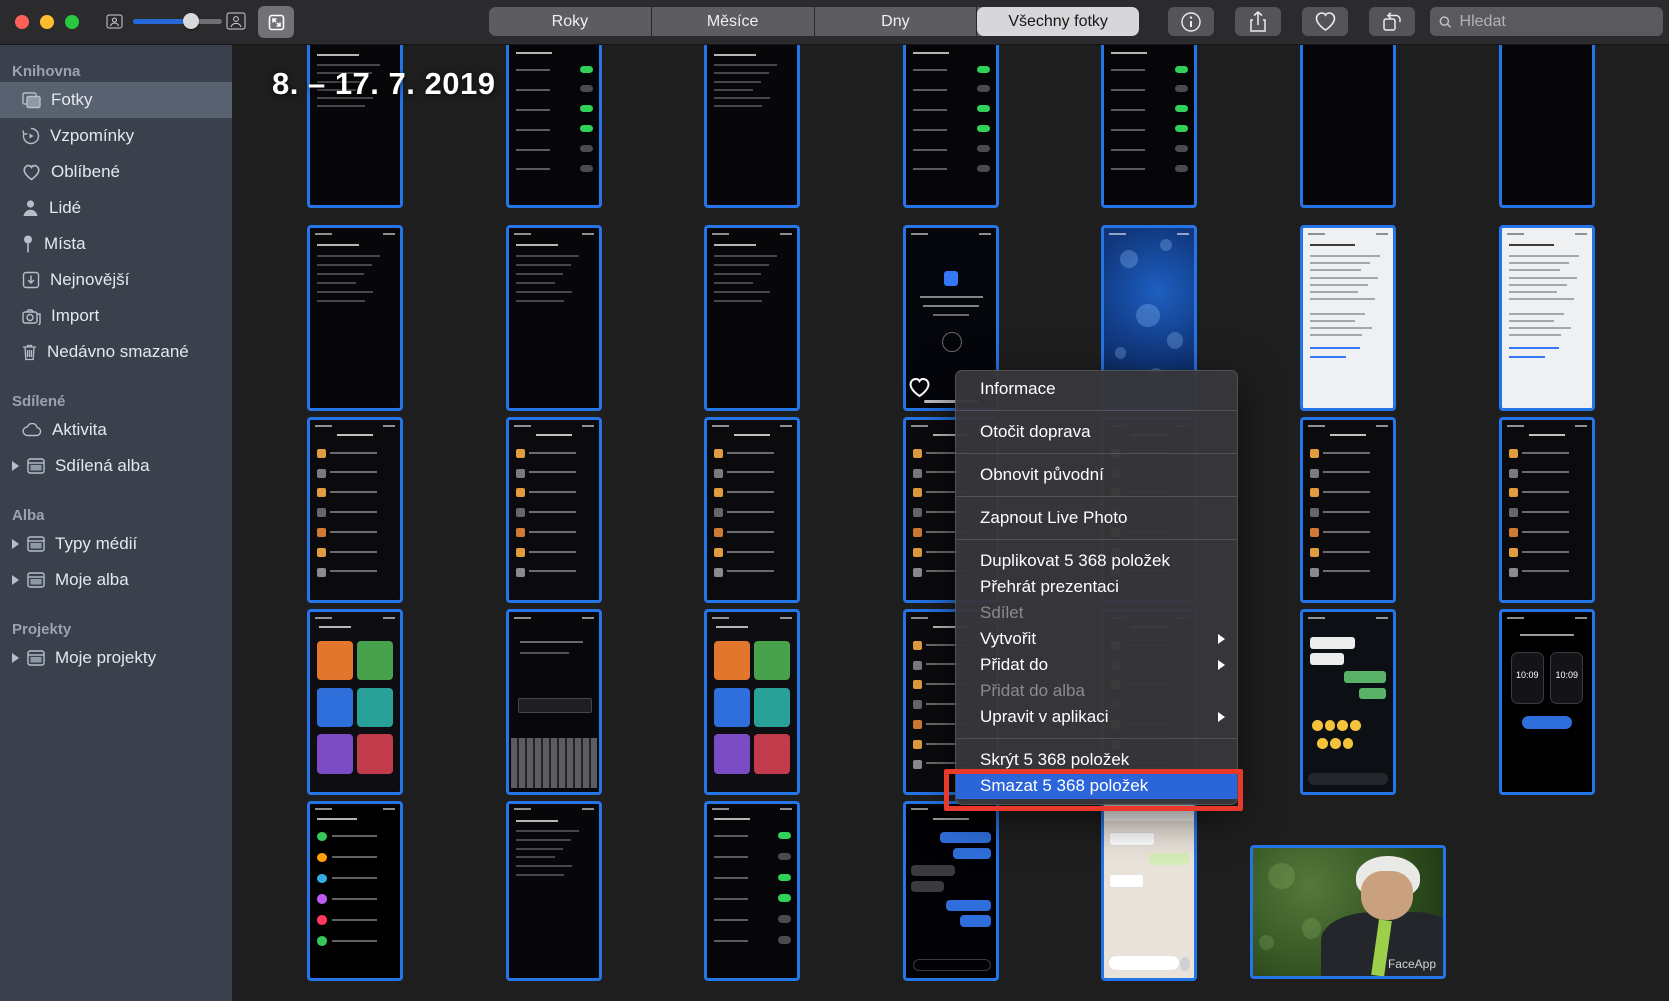 This screenshot has height=1001, width=1669. What do you see at coordinates (116, 316) in the screenshot?
I see `sidebar-item-import: Import` at bounding box center [116, 316].